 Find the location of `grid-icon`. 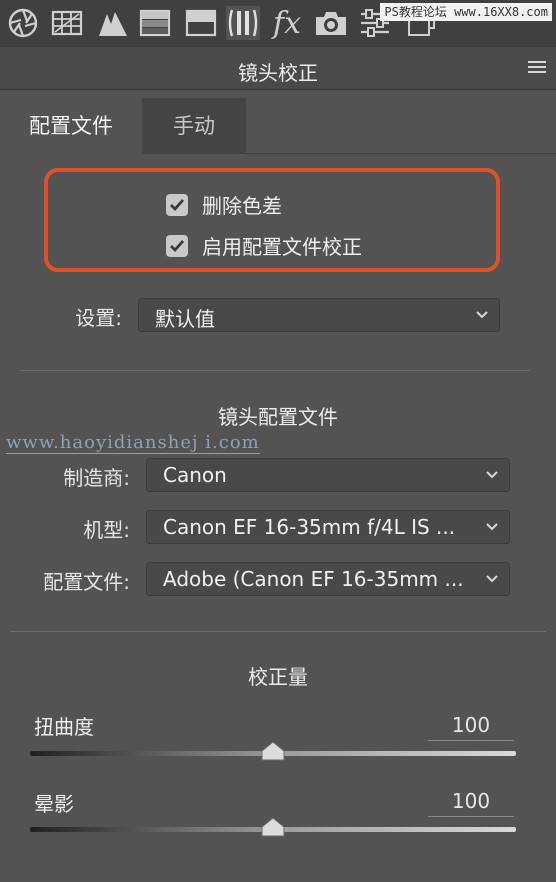

grid-icon is located at coordinates (67, 23).